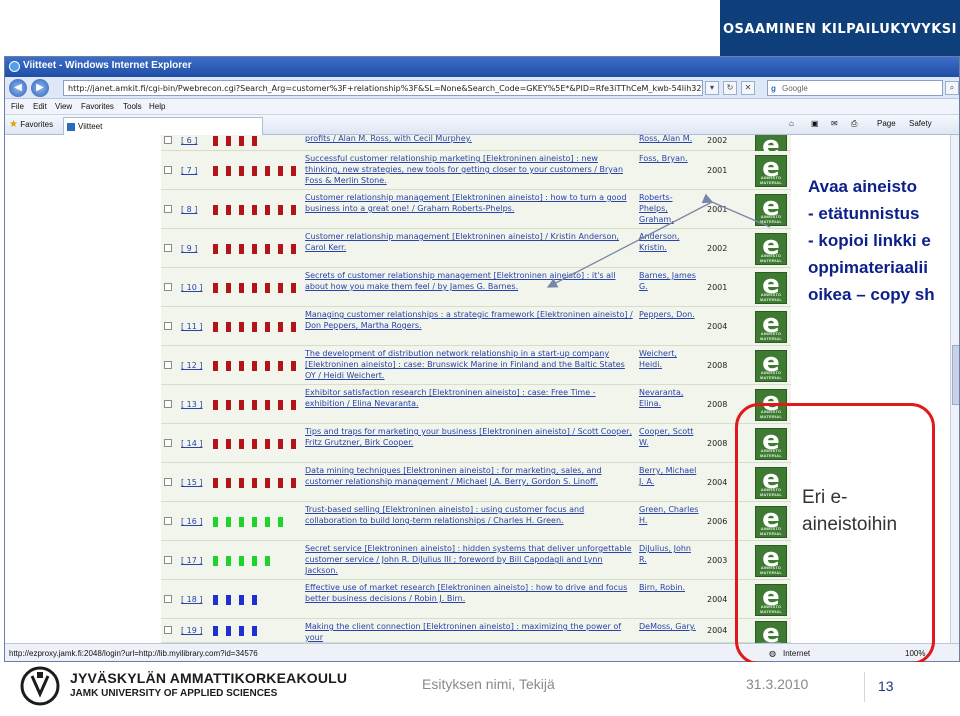 The image size is (960, 716). What do you see at coordinates (157, 106) in the screenshot?
I see `menu-help: Help` at bounding box center [157, 106].